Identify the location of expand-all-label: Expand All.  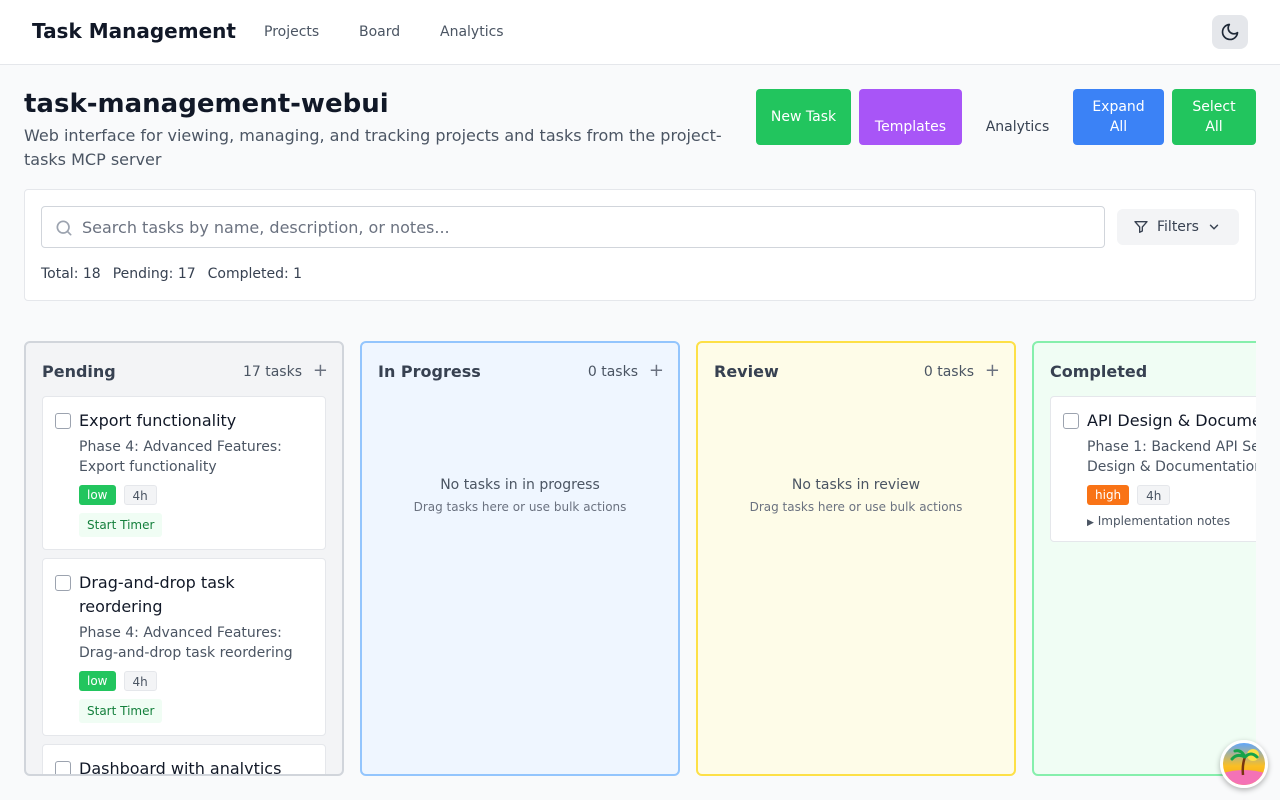
(1118, 117).